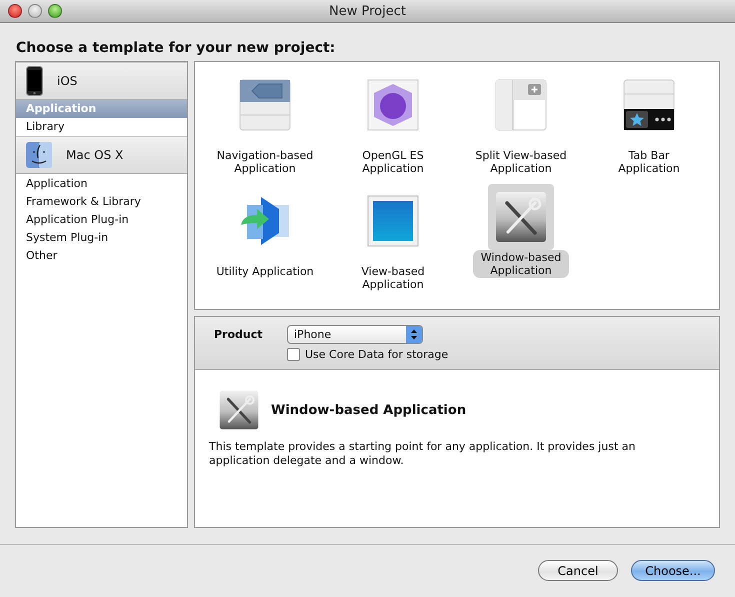  I want to click on zoom-button, so click(55, 11).